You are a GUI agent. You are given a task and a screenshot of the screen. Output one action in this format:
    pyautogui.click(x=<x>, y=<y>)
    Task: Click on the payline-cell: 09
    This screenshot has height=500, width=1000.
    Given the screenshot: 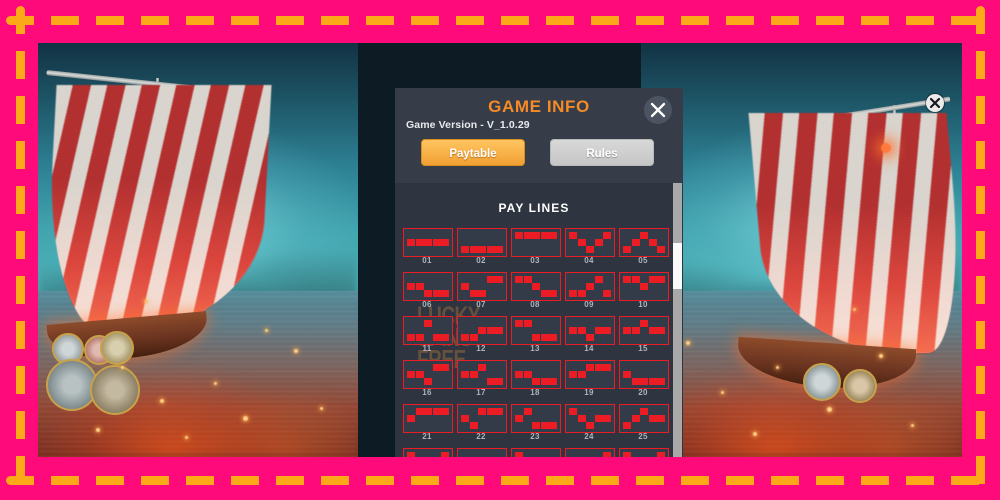 What is the action you would take?
    pyautogui.click(x=590, y=290)
    